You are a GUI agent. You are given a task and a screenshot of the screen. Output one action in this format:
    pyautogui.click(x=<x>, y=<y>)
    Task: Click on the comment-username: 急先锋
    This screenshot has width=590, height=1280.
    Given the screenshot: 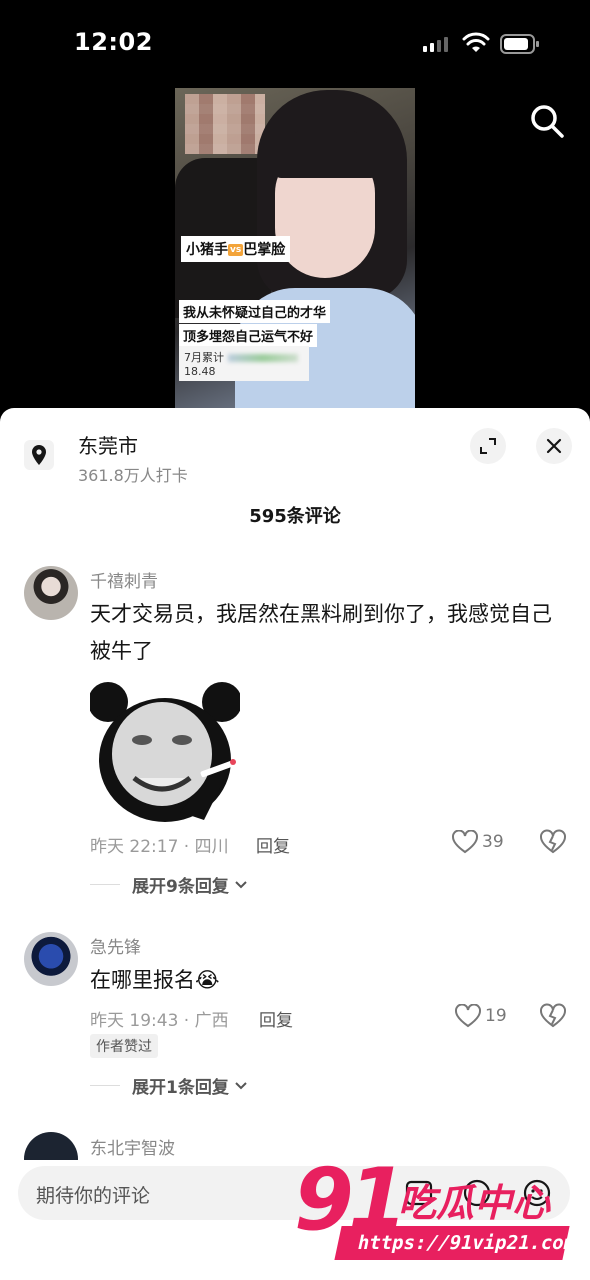 What is the action you would take?
    pyautogui.click(x=115, y=945)
    